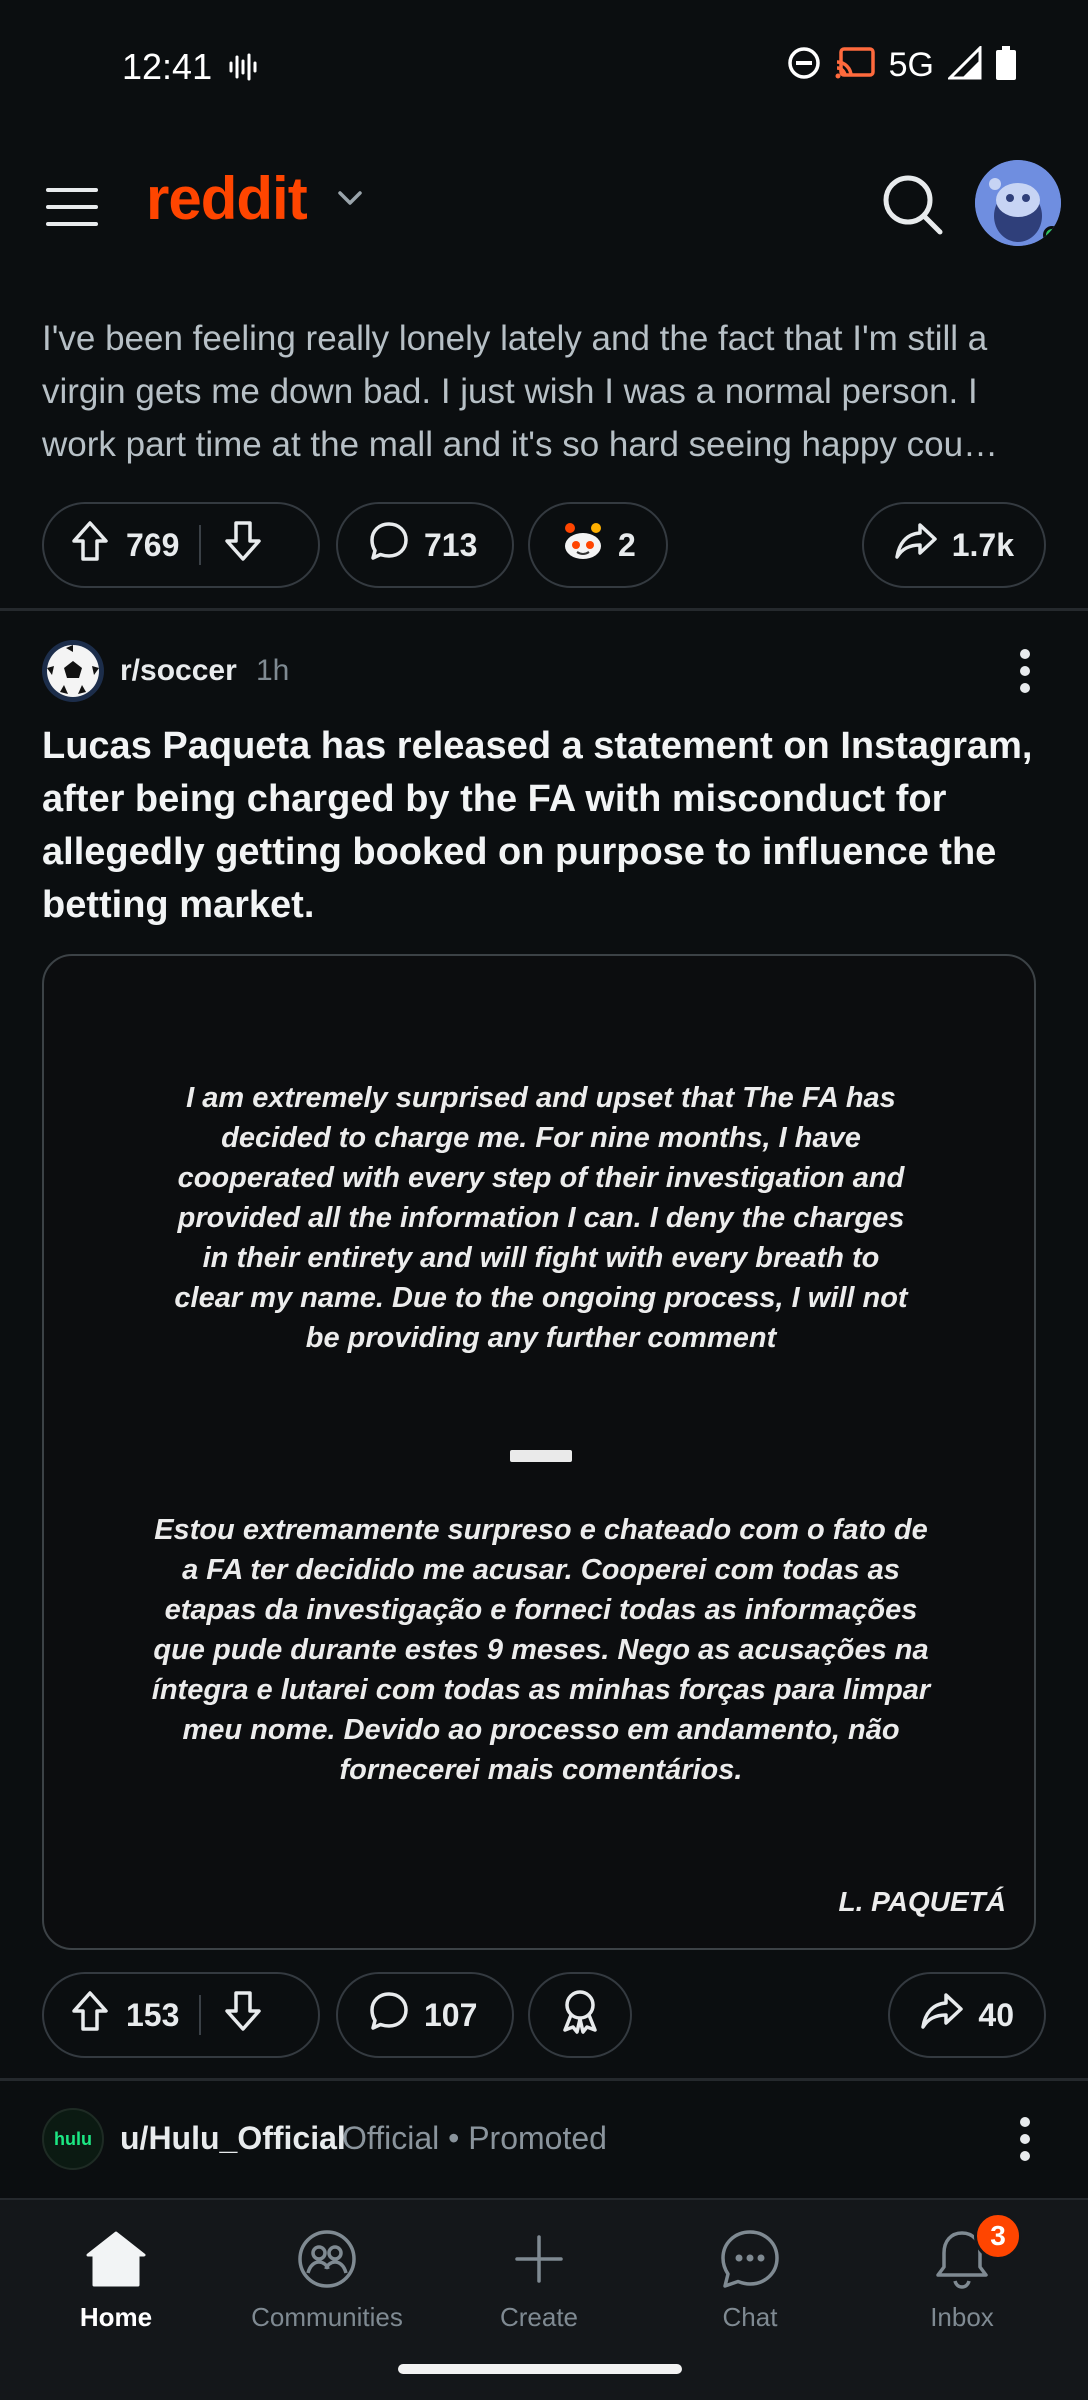 This screenshot has width=1088, height=2400. What do you see at coordinates (273, 670) in the screenshot?
I see `post-age: 1h` at bounding box center [273, 670].